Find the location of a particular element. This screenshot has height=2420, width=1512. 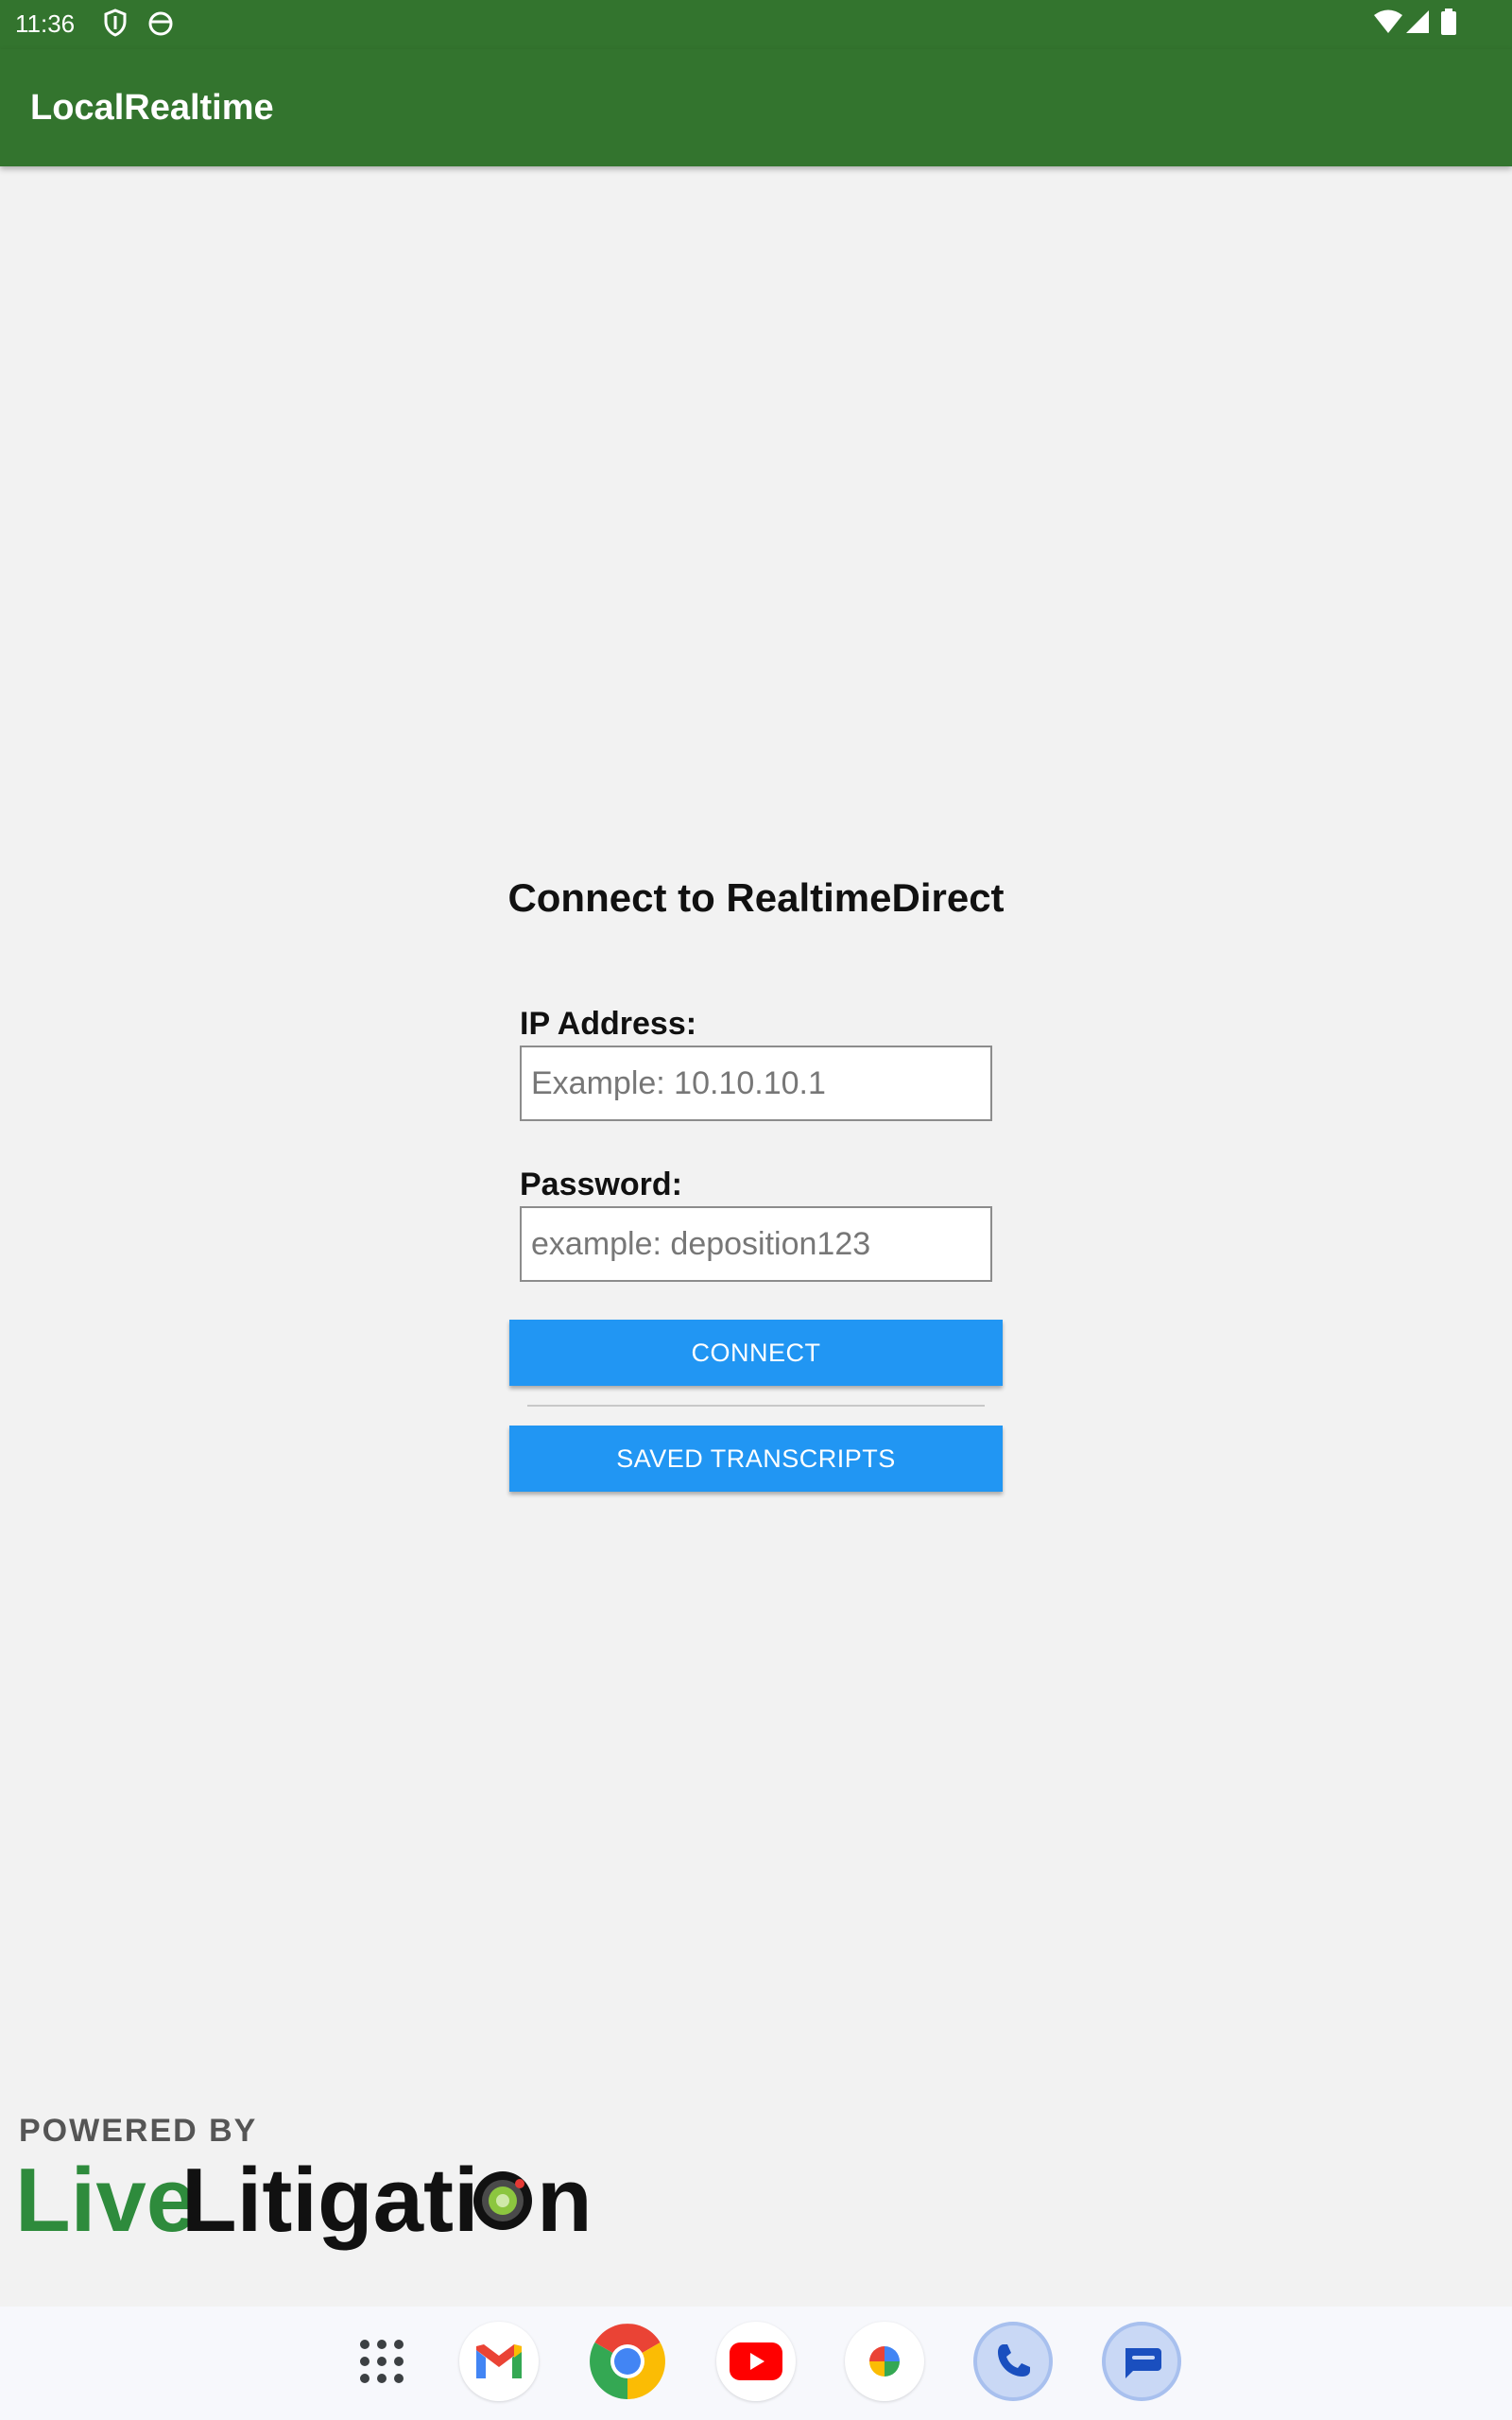

ip-address-label: IP Address: is located at coordinates (608, 1024).